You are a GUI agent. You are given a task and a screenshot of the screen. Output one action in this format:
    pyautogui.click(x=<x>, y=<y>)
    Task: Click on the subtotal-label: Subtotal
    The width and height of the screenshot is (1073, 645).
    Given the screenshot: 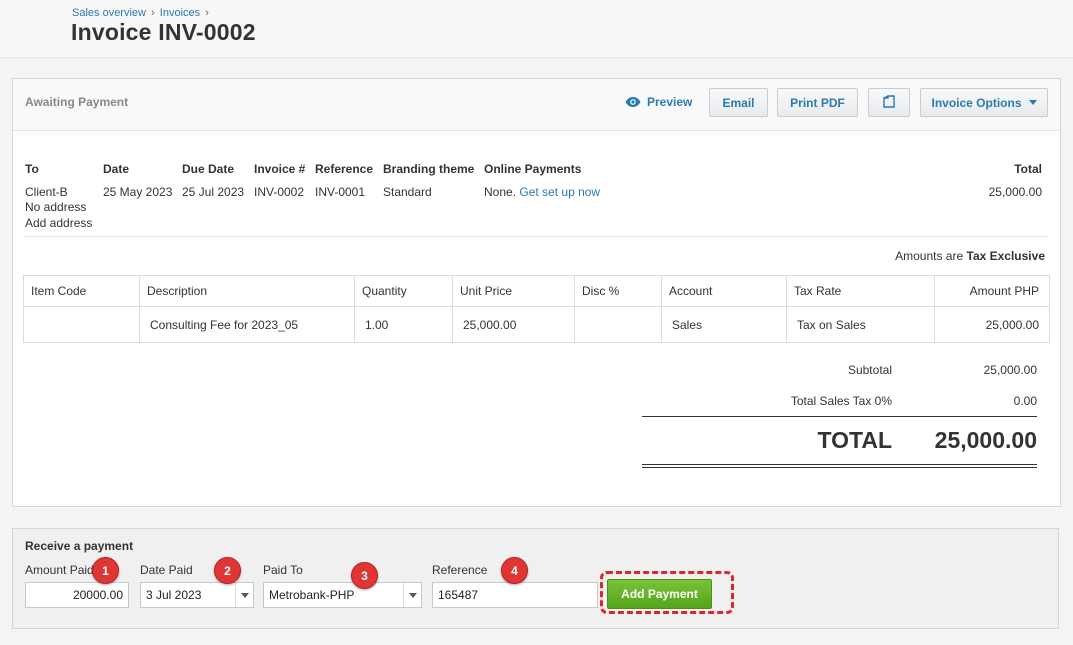 What is the action you would take?
    pyautogui.click(x=869, y=370)
    